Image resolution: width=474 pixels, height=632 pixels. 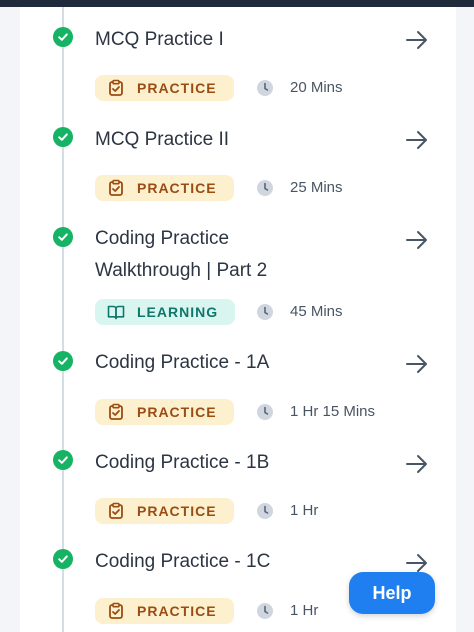 What do you see at coordinates (178, 312) in the screenshot?
I see `badge-label: LEARNING` at bounding box center [178, 312].